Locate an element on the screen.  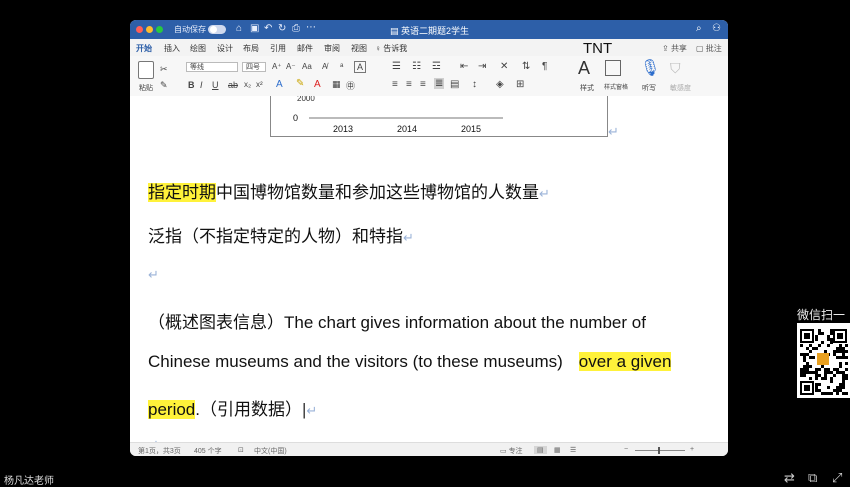
align-right-icon: ≡ is located at coordinates (423, 84).